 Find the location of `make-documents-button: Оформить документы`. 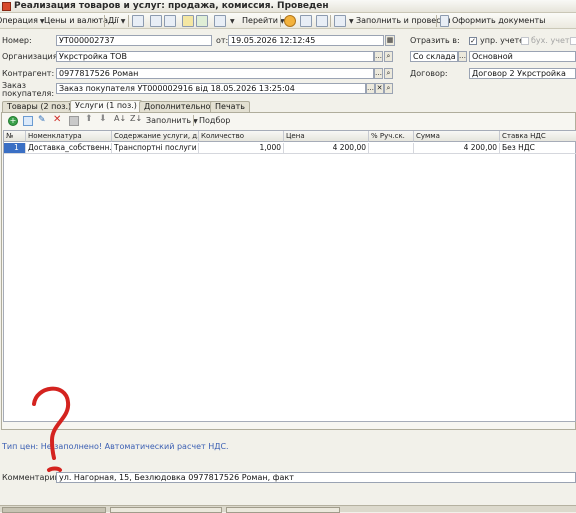

make-documents-button: Оформить документы is located at coordinates (498, 21).